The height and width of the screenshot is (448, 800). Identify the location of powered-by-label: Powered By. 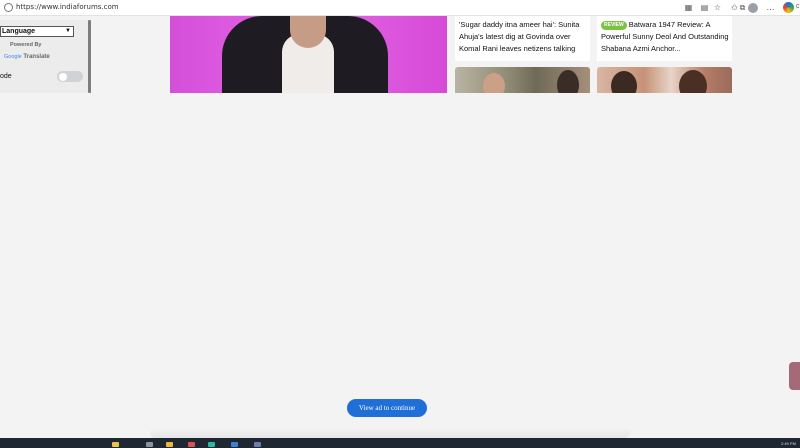
(26, 45).